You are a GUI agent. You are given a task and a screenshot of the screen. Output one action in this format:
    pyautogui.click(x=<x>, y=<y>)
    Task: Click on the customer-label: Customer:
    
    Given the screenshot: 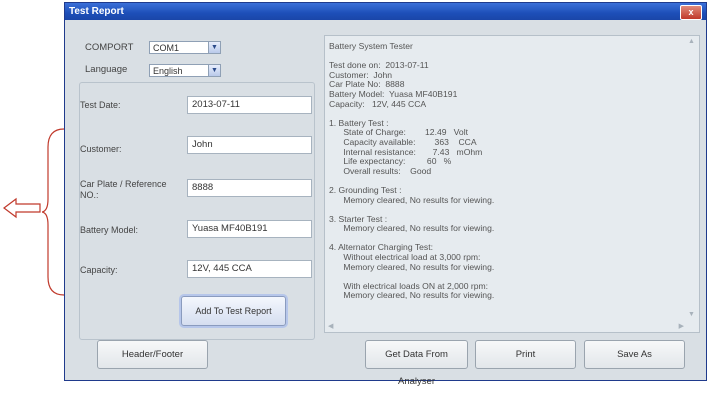 What is the action you would take?
    pyautogui.click(x=101, y=149)
    